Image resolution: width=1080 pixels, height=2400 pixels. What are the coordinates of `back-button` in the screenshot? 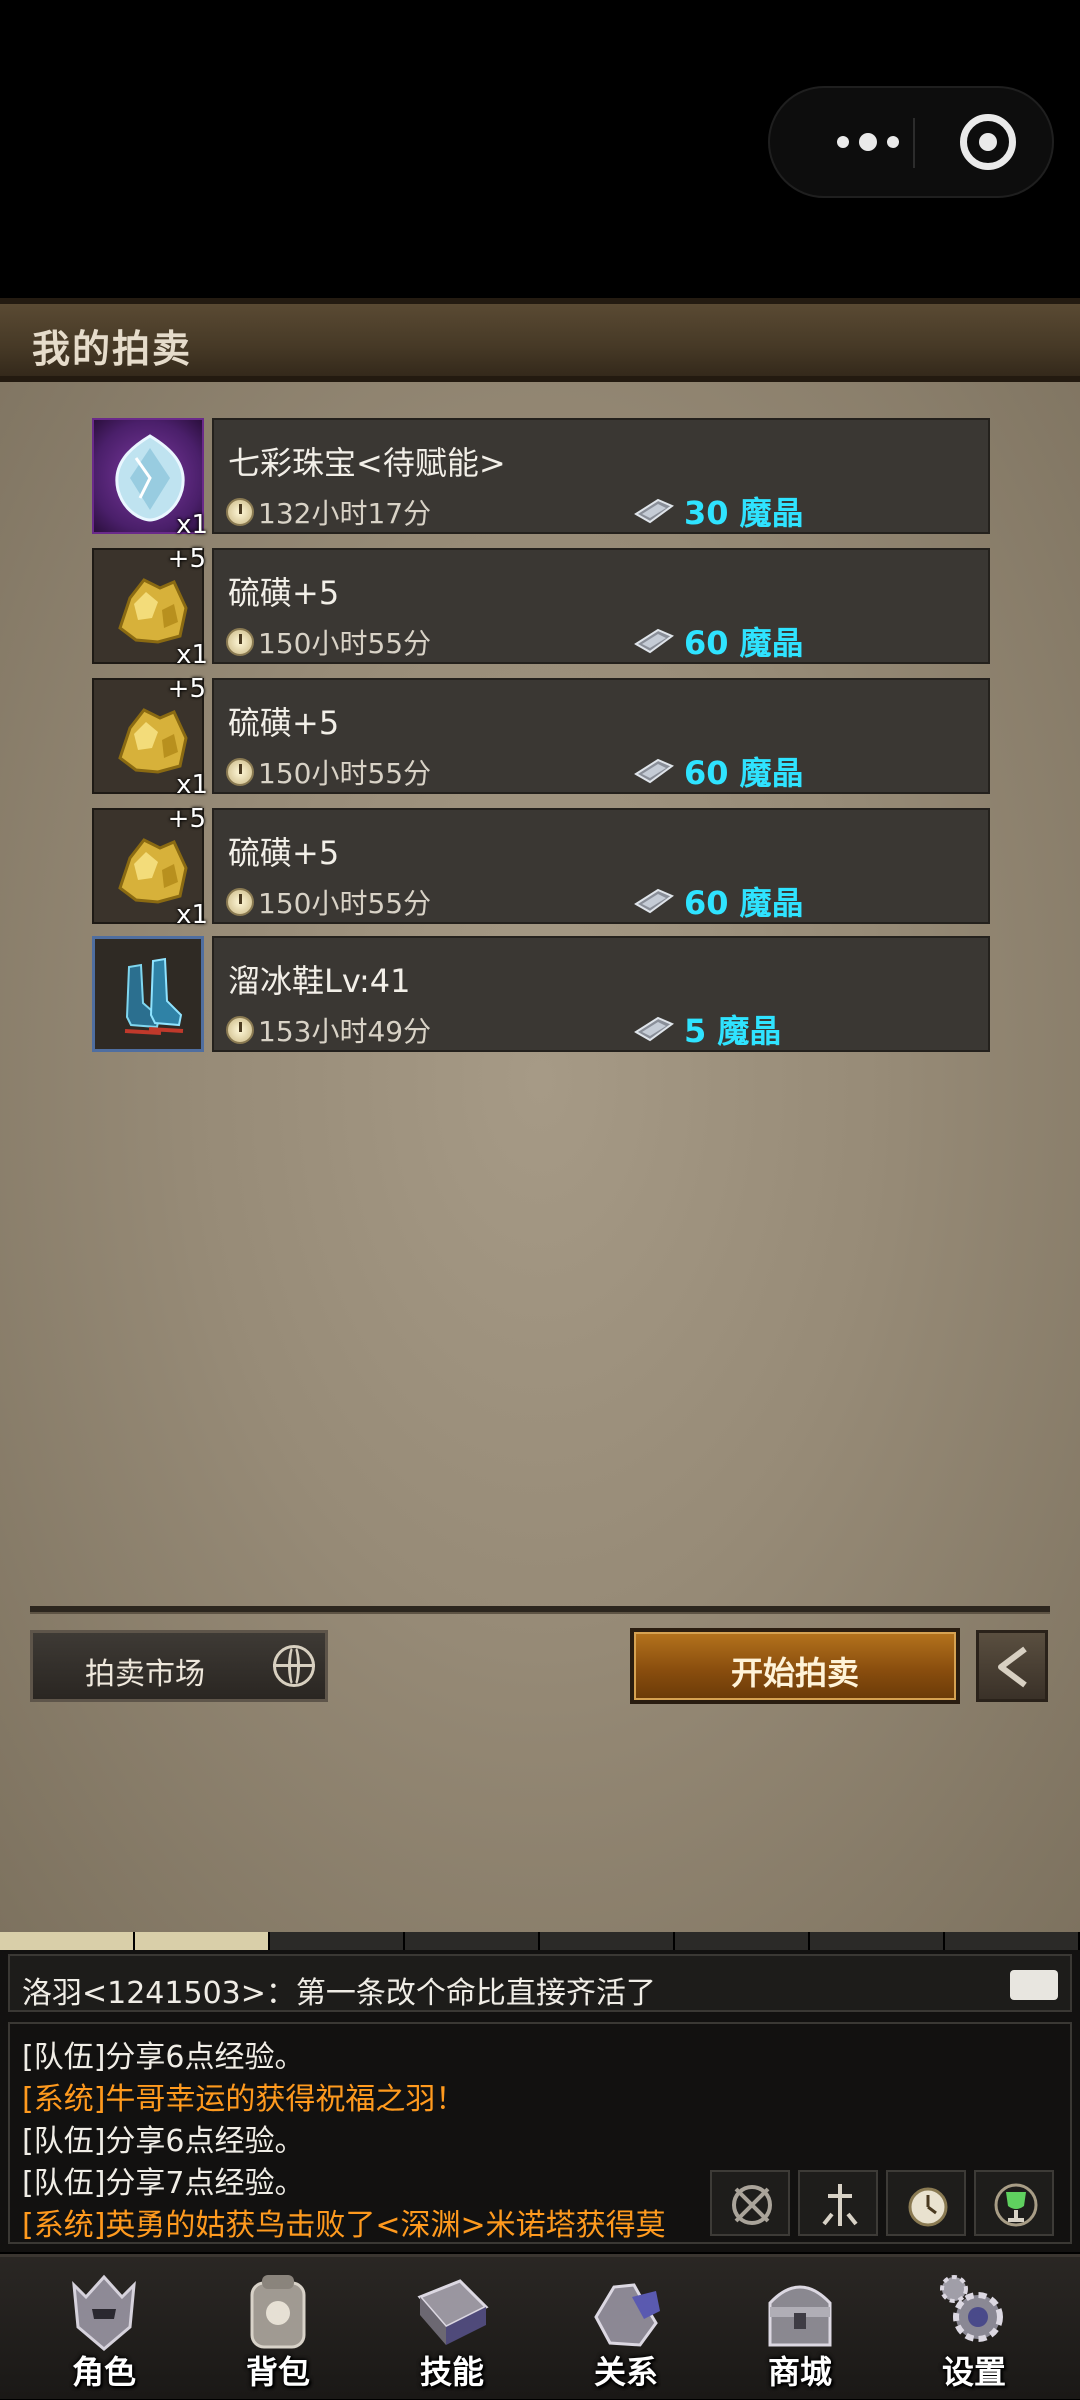 It's located at (1012, 1666).